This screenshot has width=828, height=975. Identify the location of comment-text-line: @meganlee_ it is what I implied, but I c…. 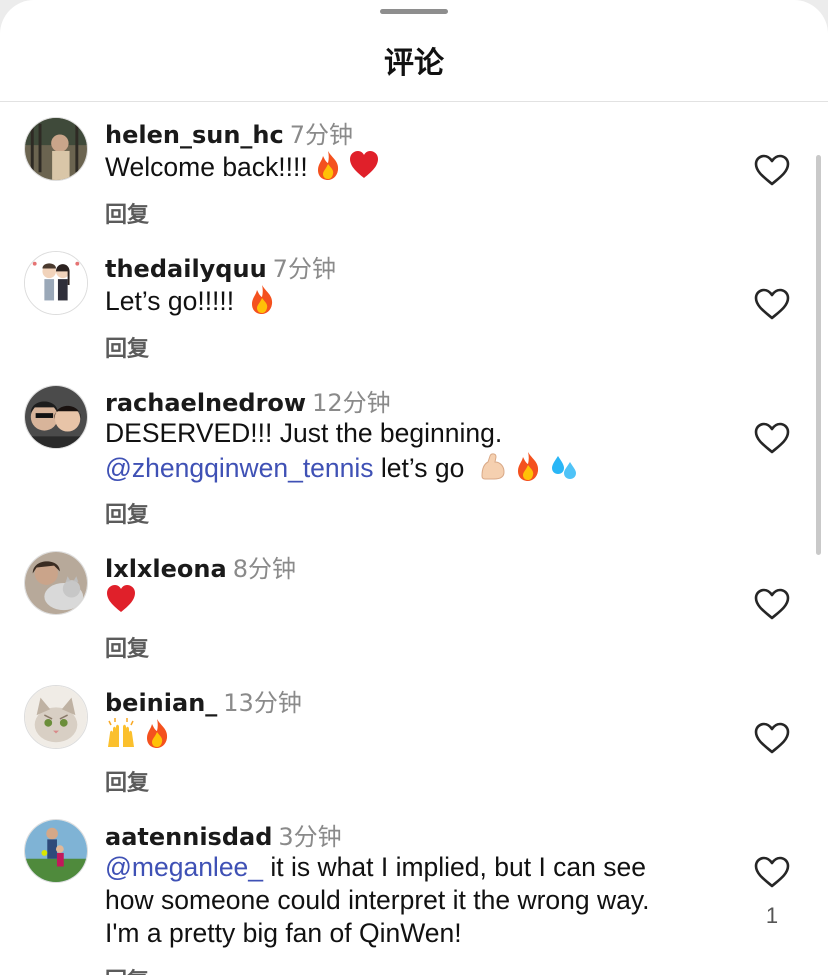
(420, 867).